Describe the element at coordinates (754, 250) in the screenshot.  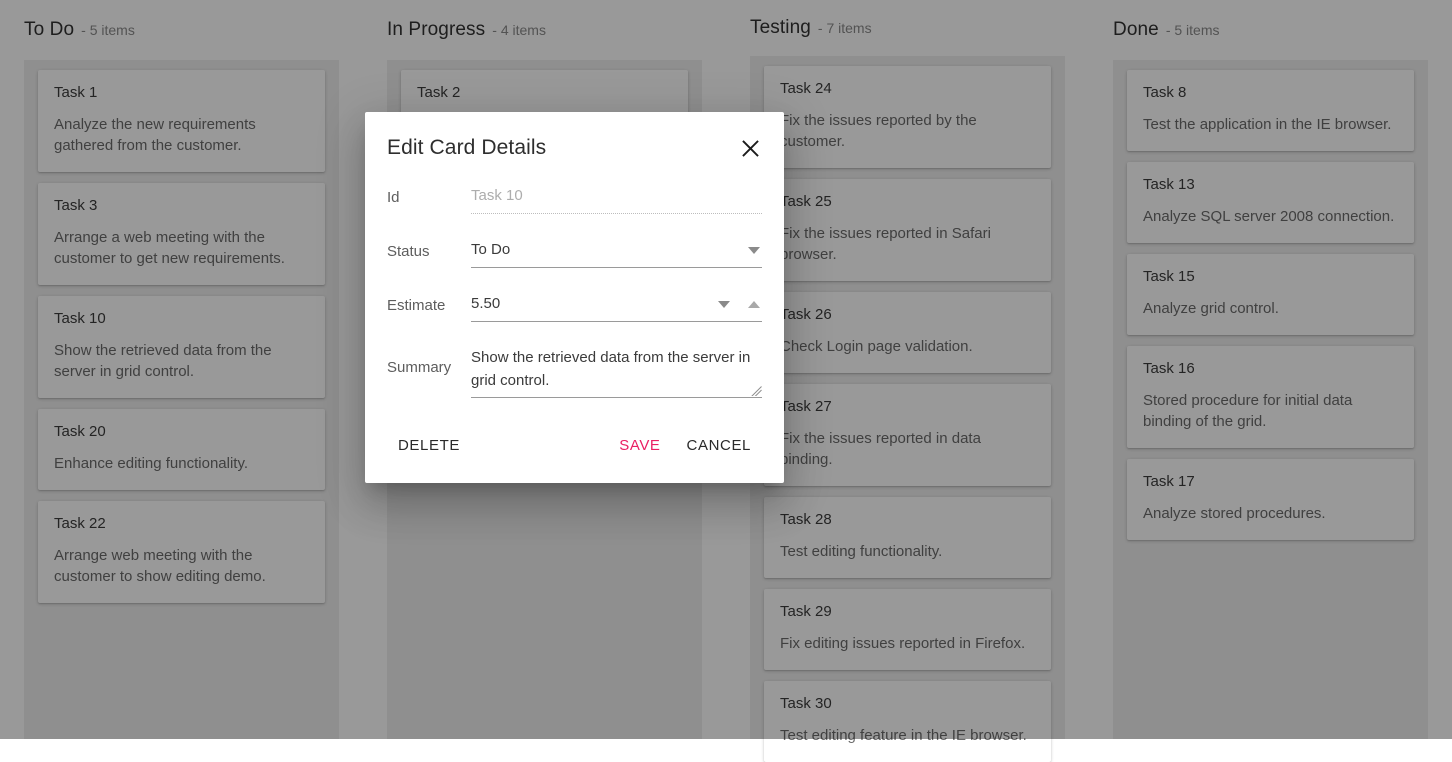
I see `chevron-down-icon` at that location.